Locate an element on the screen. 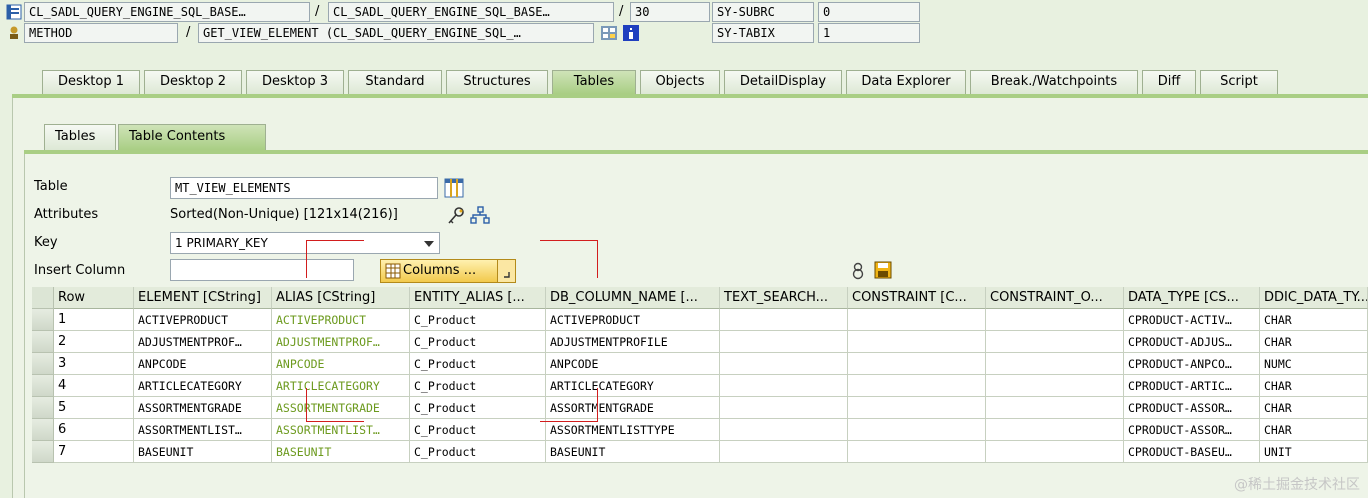 Image resolution: width=1368 pixels, height=498 pixels. cell-alias: BASEUNIT is located at coordinates (341, 452).